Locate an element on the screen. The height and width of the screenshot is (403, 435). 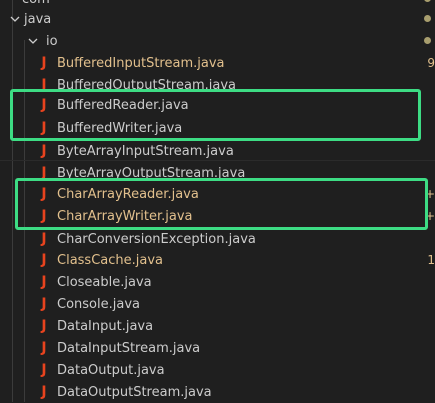
file-row: J Console.java is located at coordinates (217, 304).